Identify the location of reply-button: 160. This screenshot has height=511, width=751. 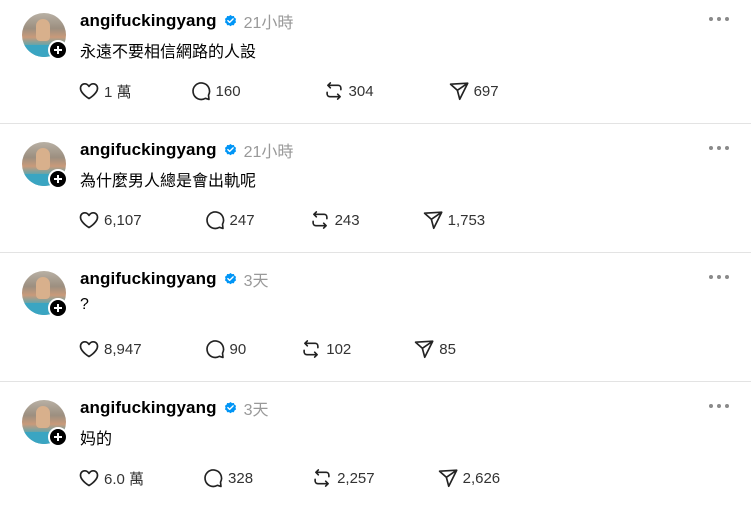
(215, 91).